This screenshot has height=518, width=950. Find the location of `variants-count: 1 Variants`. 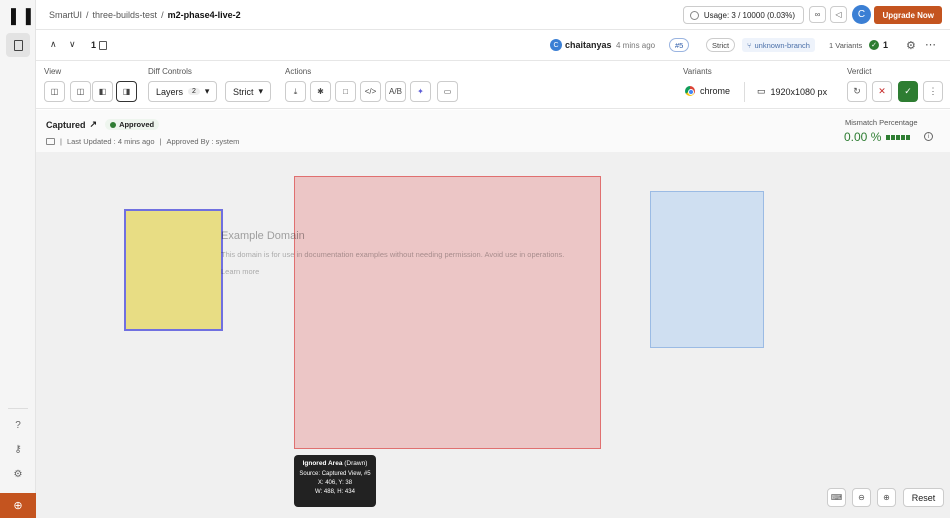

variants-count: 1 Variants is located at coordinates (846, 45).